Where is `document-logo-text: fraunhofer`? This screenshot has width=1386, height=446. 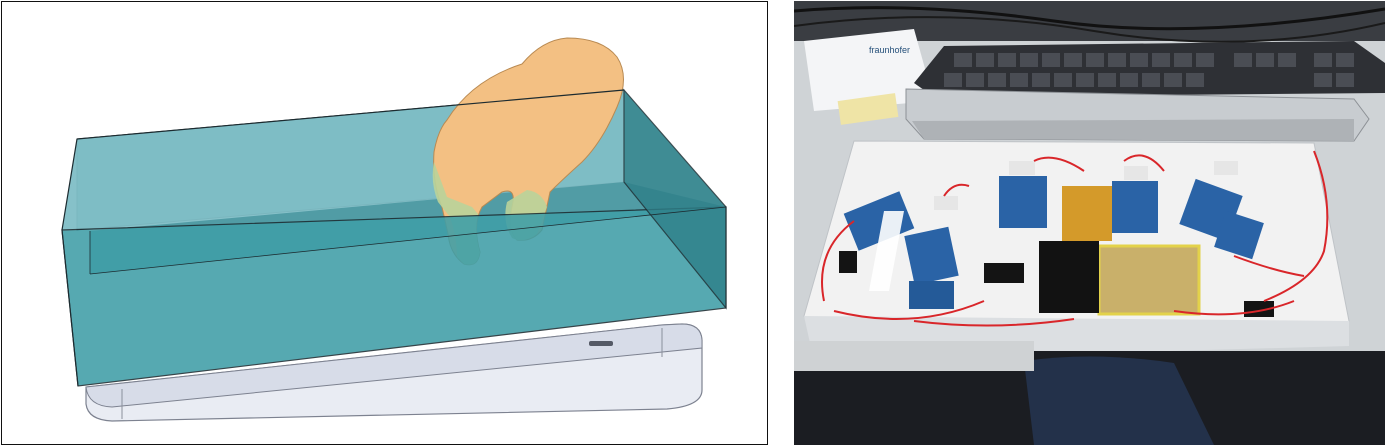
document-logo-text: fraunhofer is located at coordinates (889, 50).